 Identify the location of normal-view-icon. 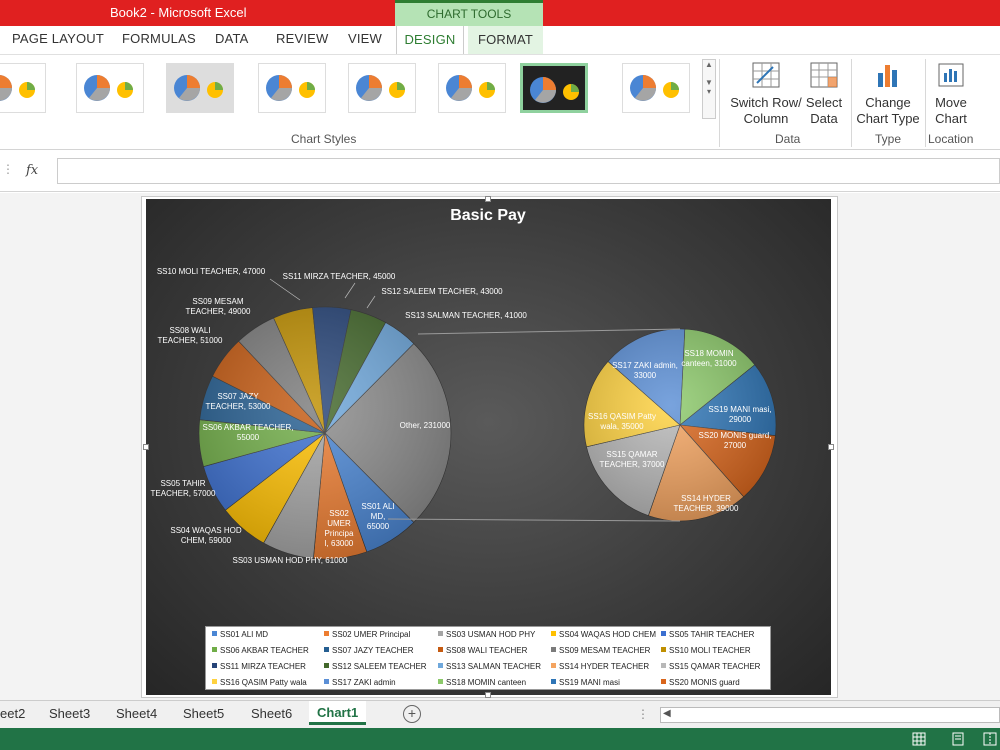
(919, 739).